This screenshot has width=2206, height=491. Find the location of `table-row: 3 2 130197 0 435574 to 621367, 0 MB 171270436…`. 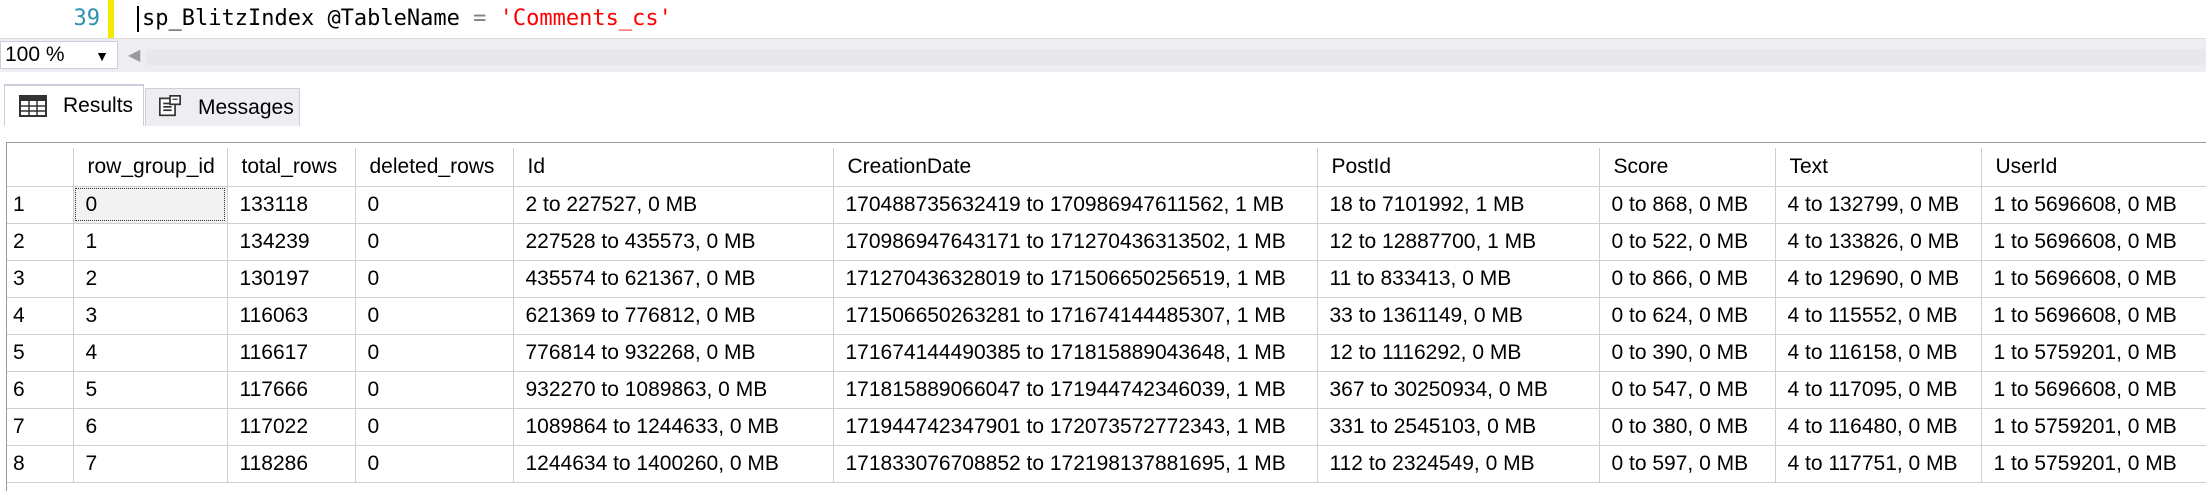

table-row: 3 2 130197 0 435574 to 621367, 0 MB 171270436… is located at coordinates (1106, 279).